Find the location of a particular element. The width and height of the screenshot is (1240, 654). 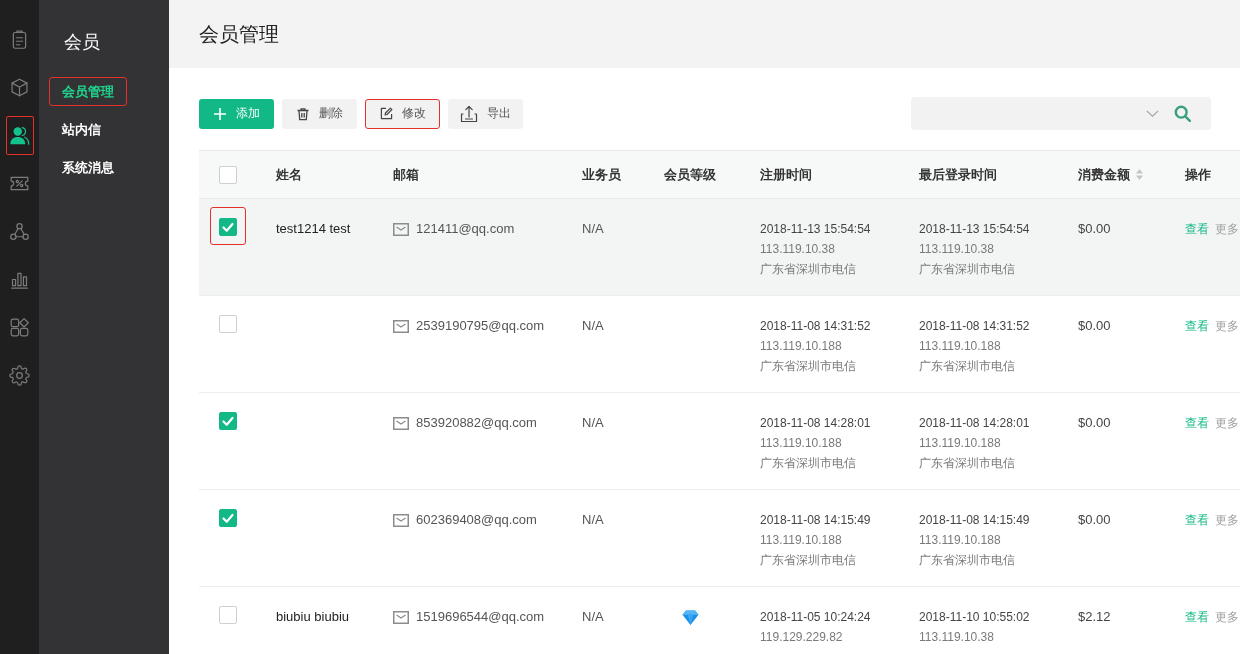

registration-time: 2018-11-08 14:31:52 is located at coordinates (815, 326).